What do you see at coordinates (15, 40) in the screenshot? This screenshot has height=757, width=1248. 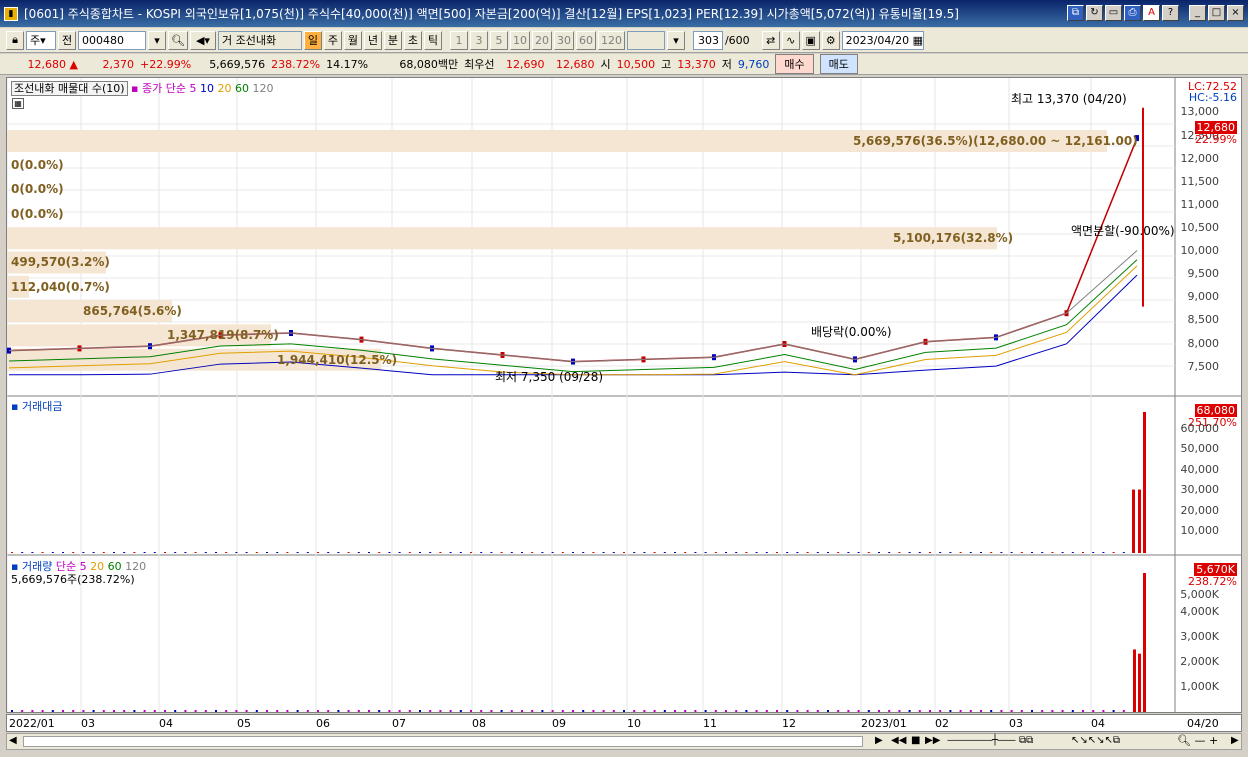 I see `lock-icon: 🔒︎` at bounding box center [15, 40].